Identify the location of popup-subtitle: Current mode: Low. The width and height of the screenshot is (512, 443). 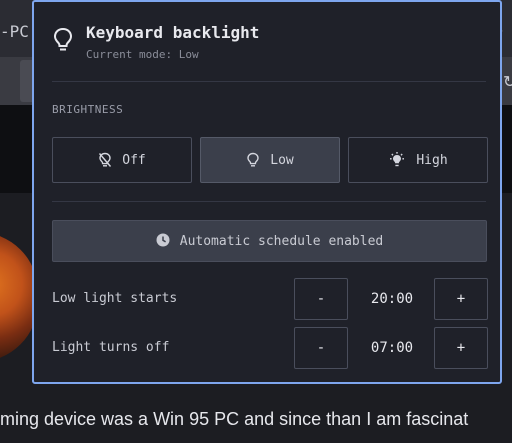
(142, 54).